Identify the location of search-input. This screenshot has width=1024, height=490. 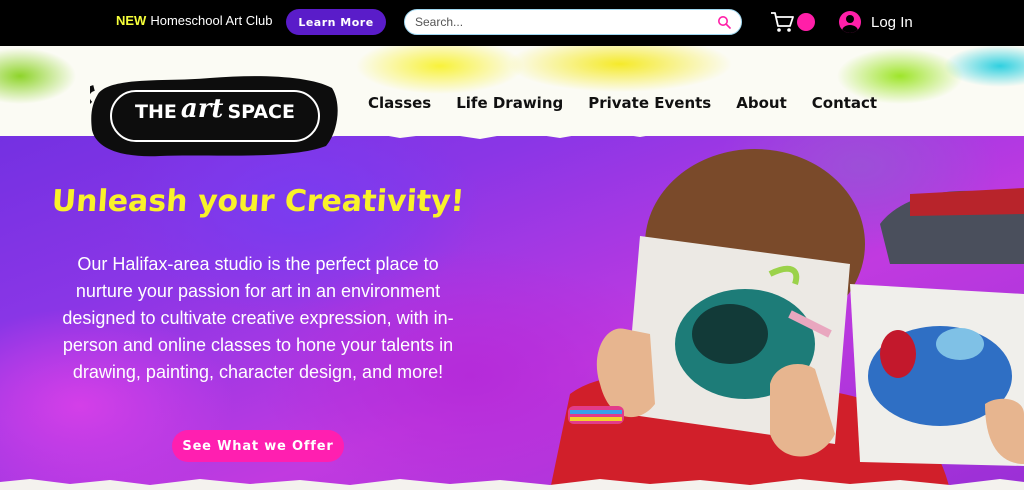
(566, 22).